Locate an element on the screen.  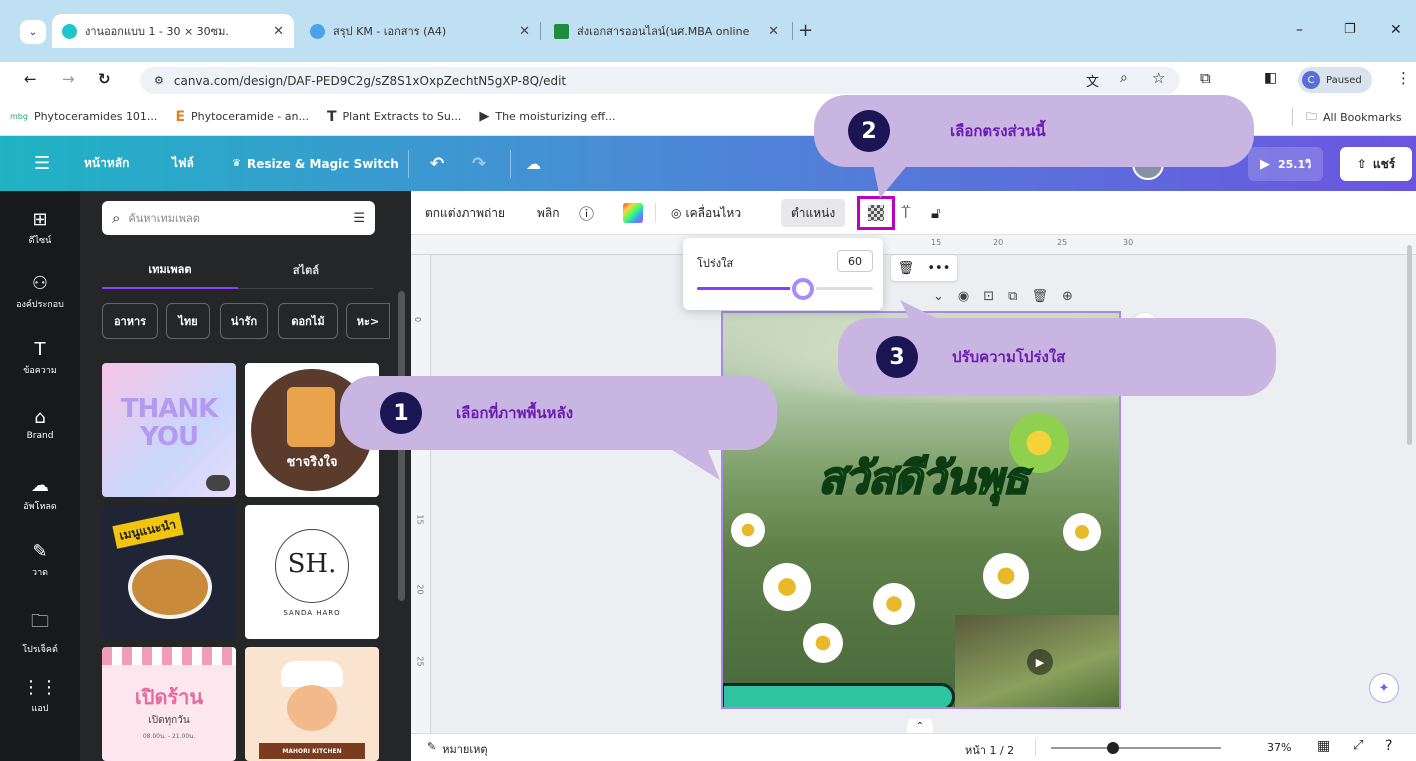
side-panel-icon: ◧ is located at coordinates (1270, 78).